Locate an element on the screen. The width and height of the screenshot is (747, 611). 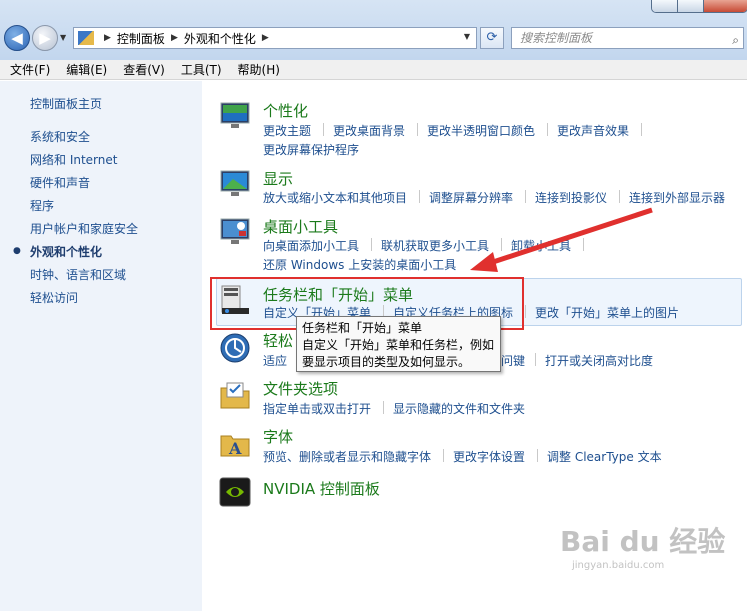
menu-help: 帮助(H) is located at coordinates (259, 69).